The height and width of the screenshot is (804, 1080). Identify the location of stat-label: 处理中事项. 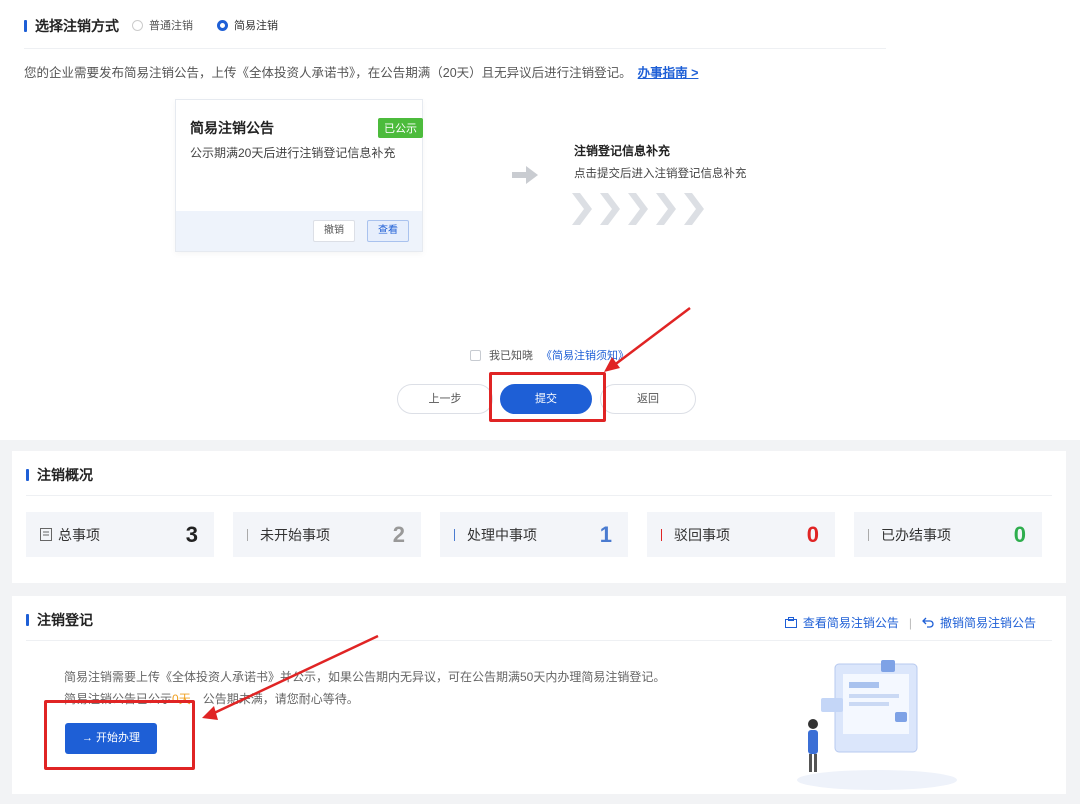
(502, 534).